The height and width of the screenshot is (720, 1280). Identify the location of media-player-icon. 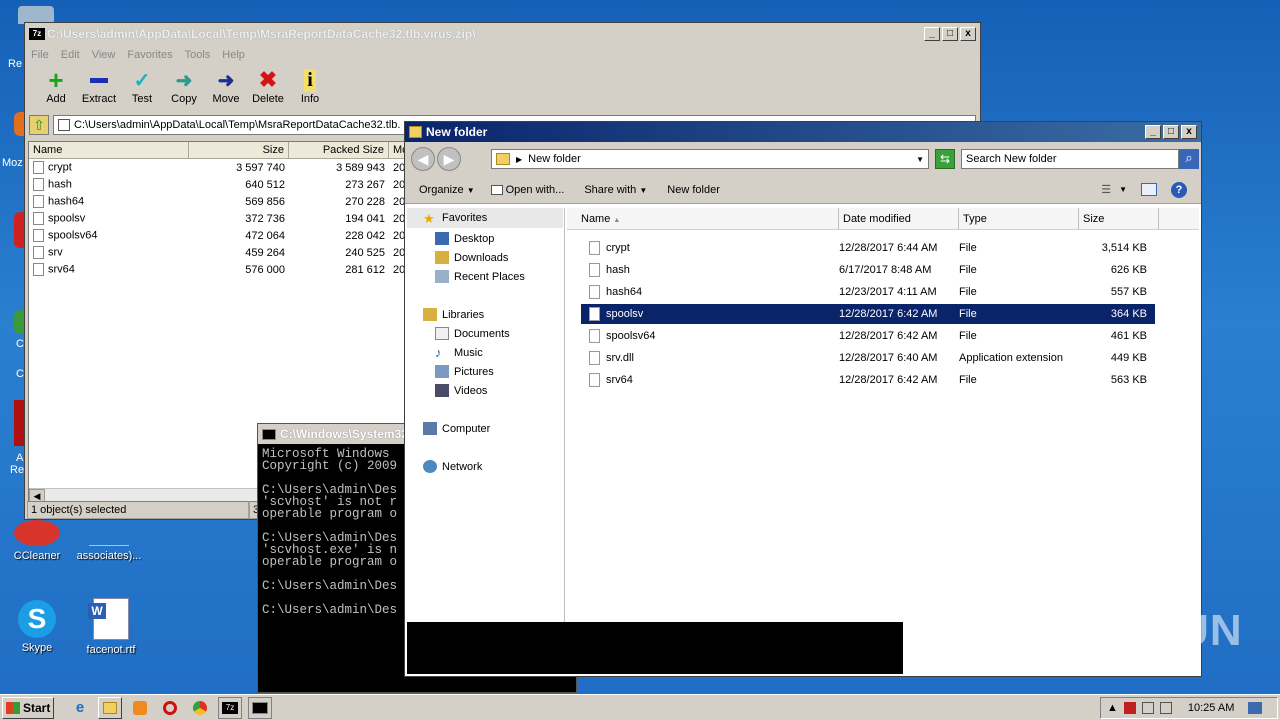
(140, 708).